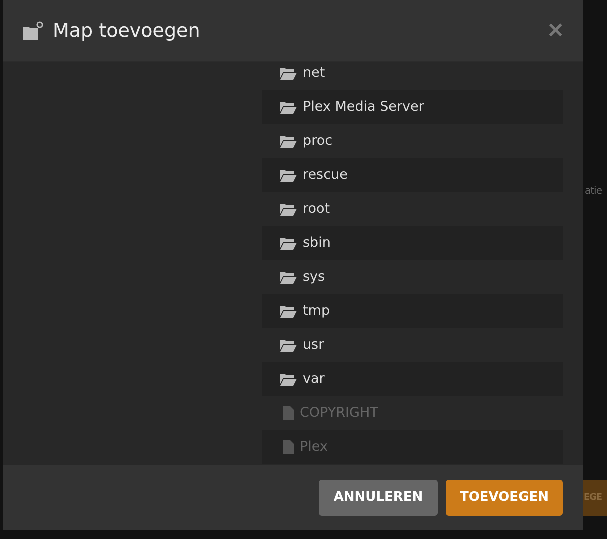  I want to click on cancel-button: ANNULEREN, so click(378, 498).